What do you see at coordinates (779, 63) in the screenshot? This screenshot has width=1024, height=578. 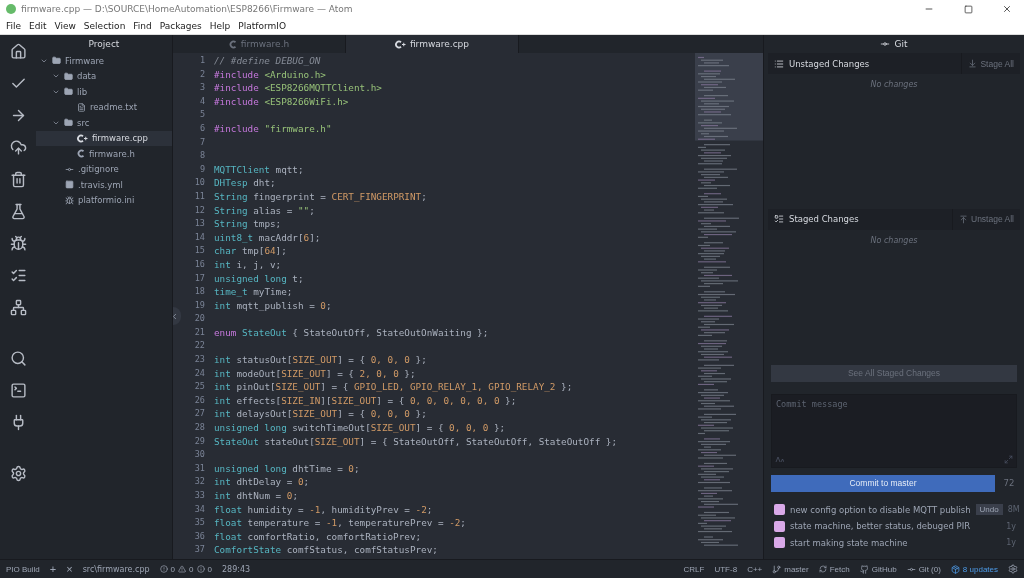 I see `list-icon` at bounding box center [779, 63].